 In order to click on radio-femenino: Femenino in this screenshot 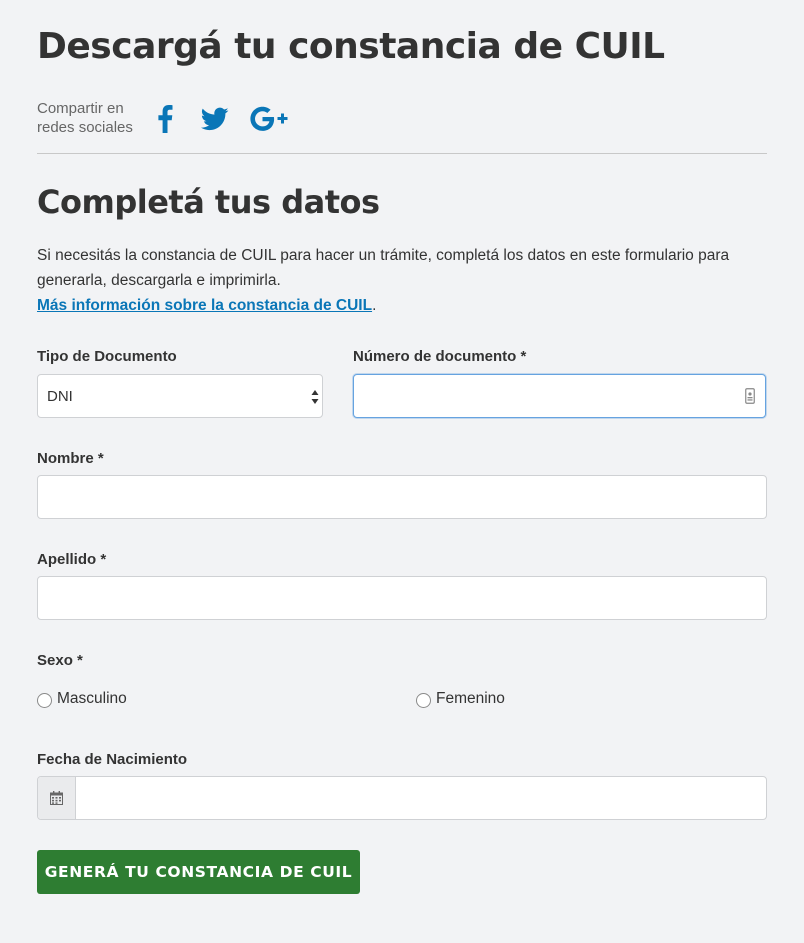, I will do `click(460, 699)`.